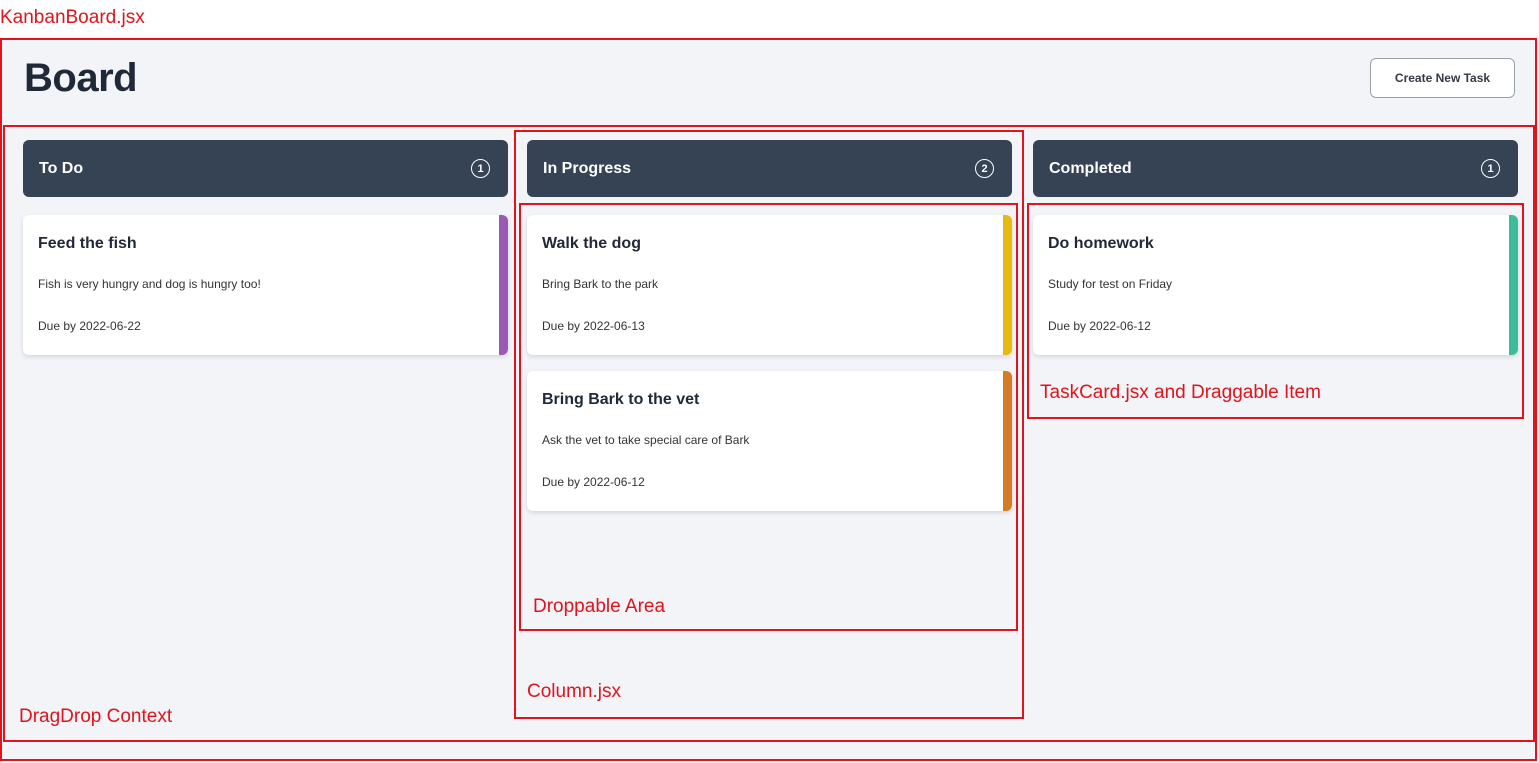 Image resolution: width=1539 pixels, height=763 pixels. I want to click on droppable-area-annotation-label: Droppable Area, so click(599, 606).